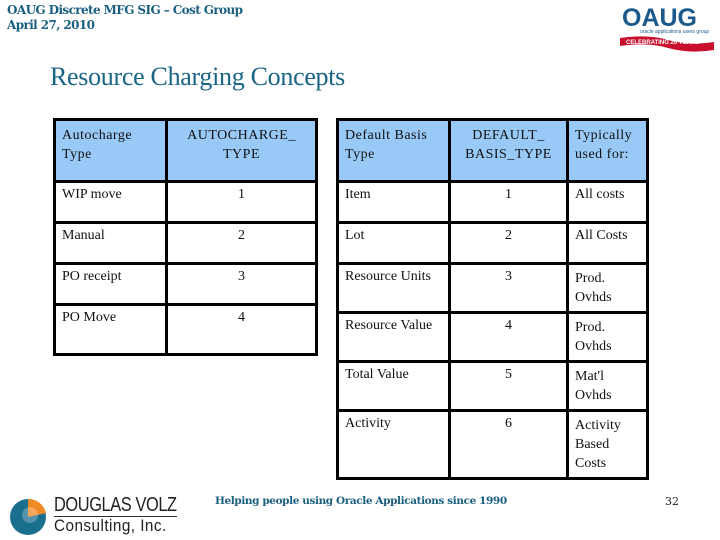  I want to click on cell-type: WIP move, so click(110, 202).